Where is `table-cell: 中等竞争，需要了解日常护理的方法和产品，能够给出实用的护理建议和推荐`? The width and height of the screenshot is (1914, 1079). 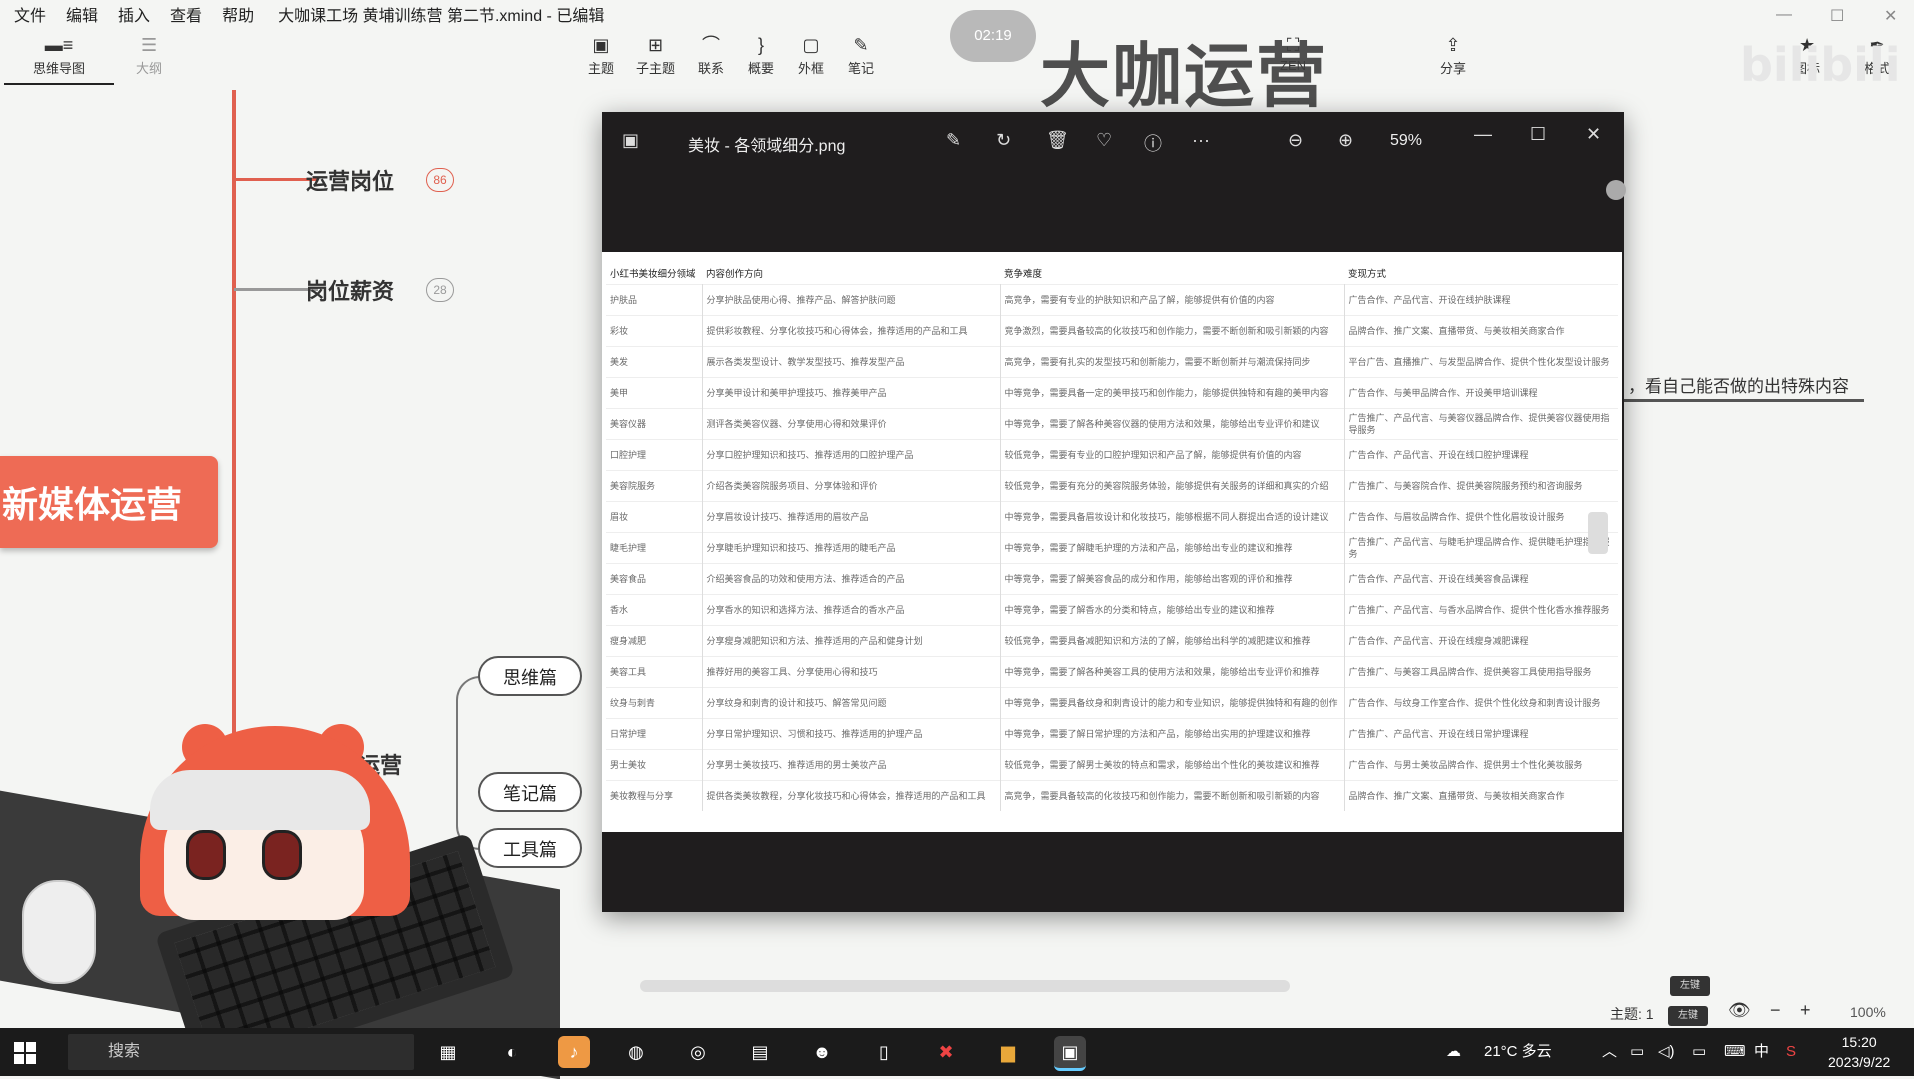
table-cell: 中等竞争，需要了解日常护理的方法和产品，能够给出实用的护理建议和推荐 is located at coordinates (1172, 734).